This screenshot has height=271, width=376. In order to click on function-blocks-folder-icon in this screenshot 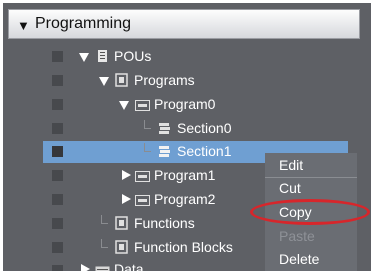, I will do `click(121, 247)`.